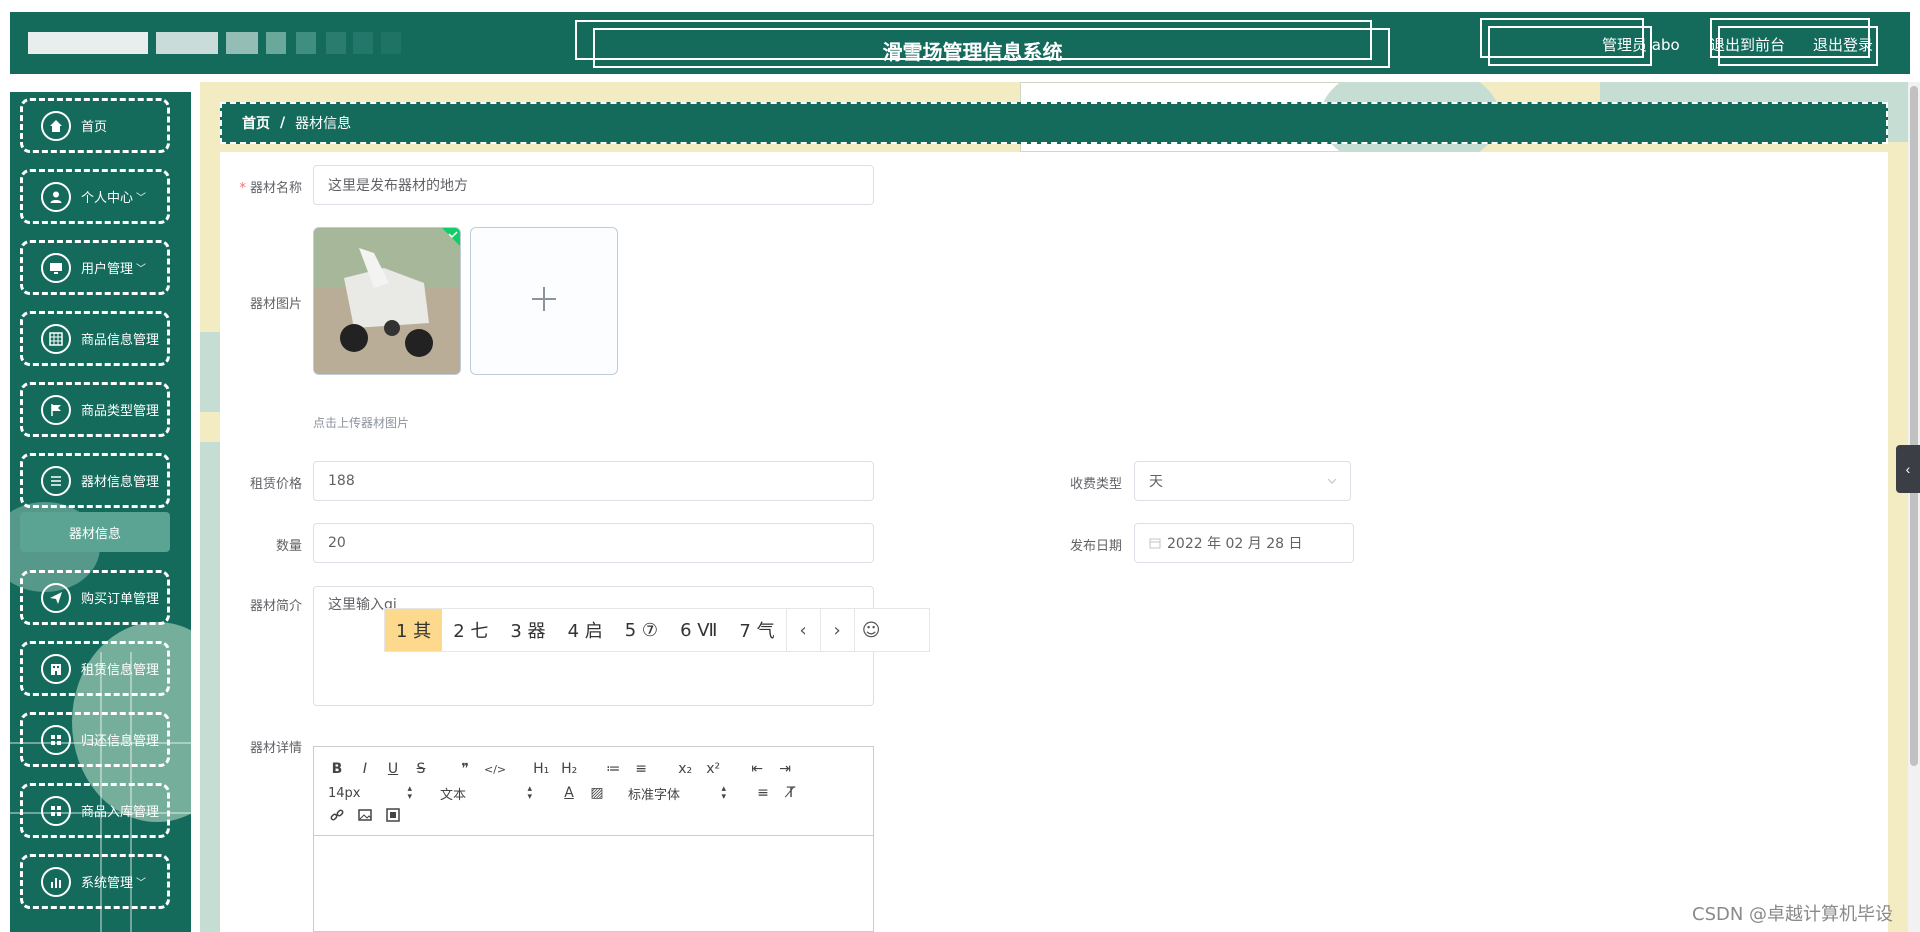 The height and width of the screenshot is (932, 1920). What do you see at coordinates (465, 769) in the screenshot?
I see `blockquote-button: ❞` at bounding box center [465, 769].